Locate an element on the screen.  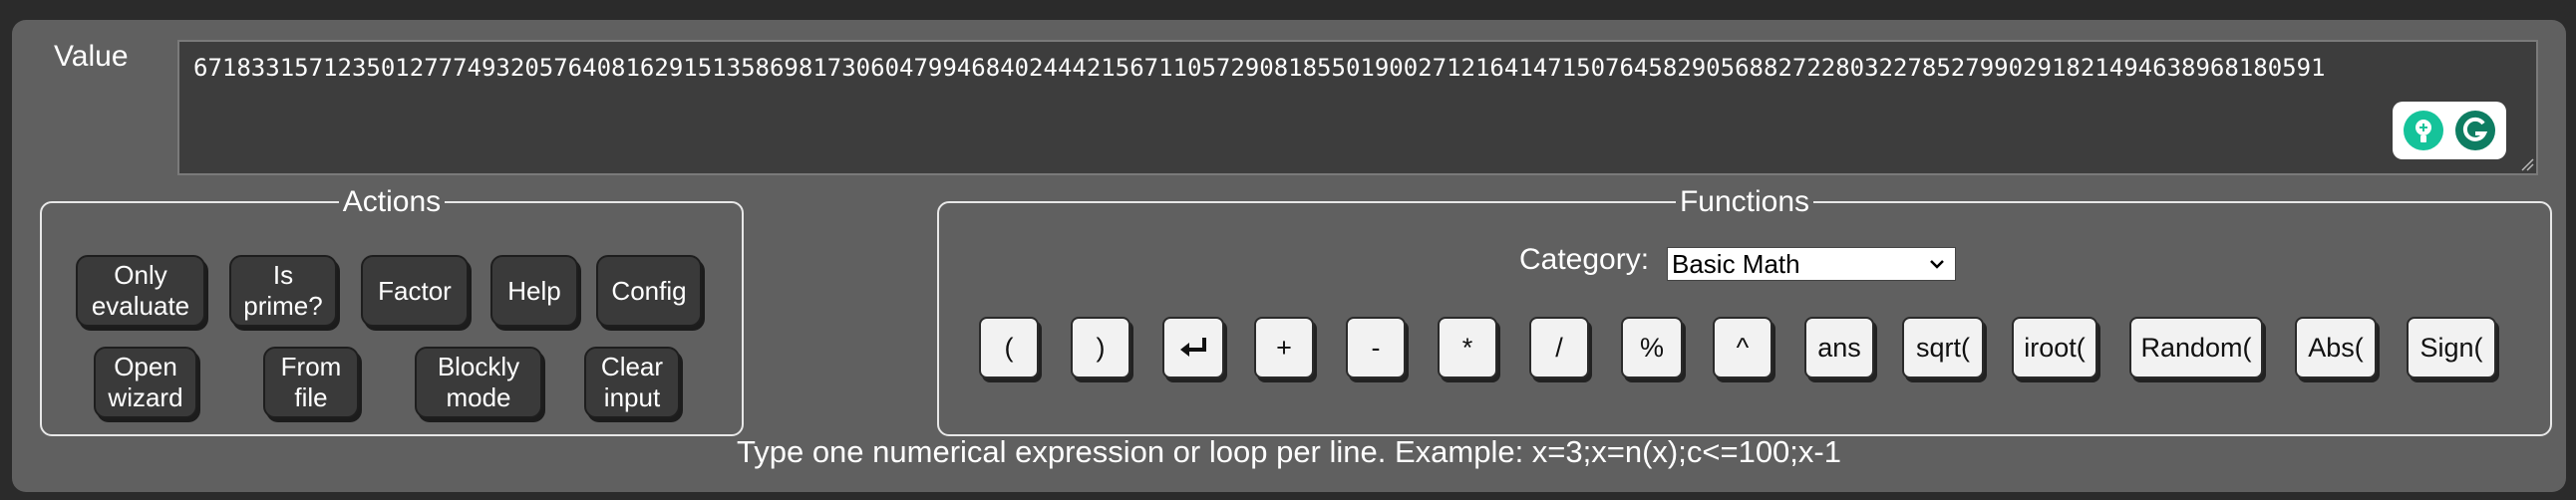
enter-button is located at coordinates (1193, 347).